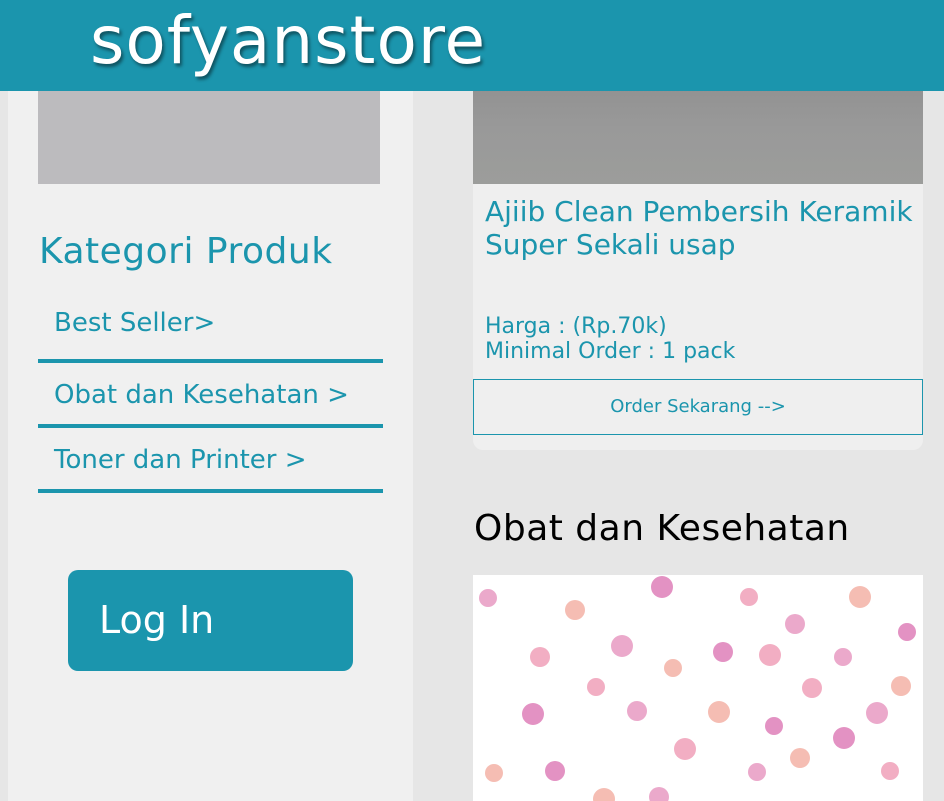 The image size is (944, 801). Describe the element at coordinates (288, 43) in the screenshot. I see `site-logo: sofyanstore` at that location.